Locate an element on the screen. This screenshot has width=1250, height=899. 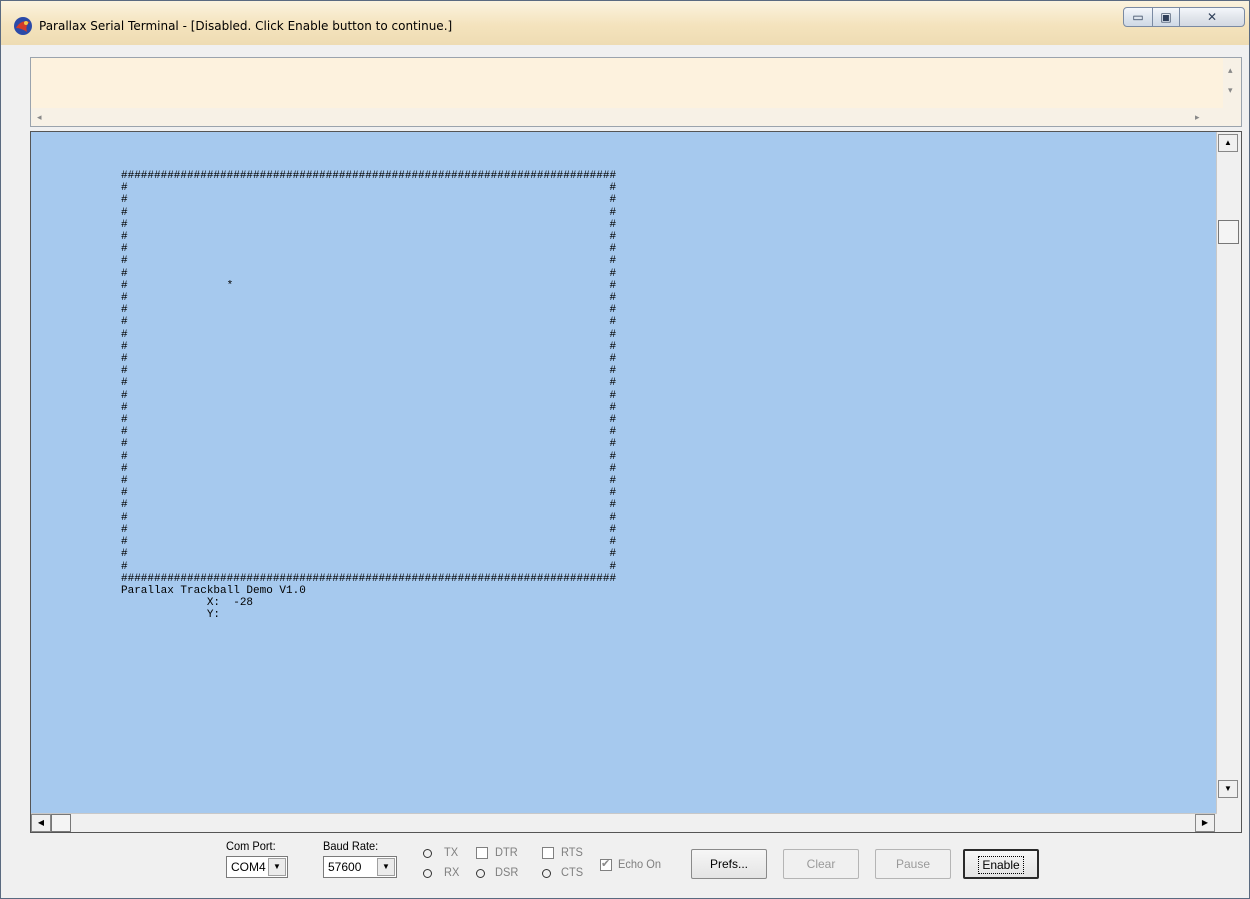
maximize-button: ▣ is located at coordinates (1166, 17).